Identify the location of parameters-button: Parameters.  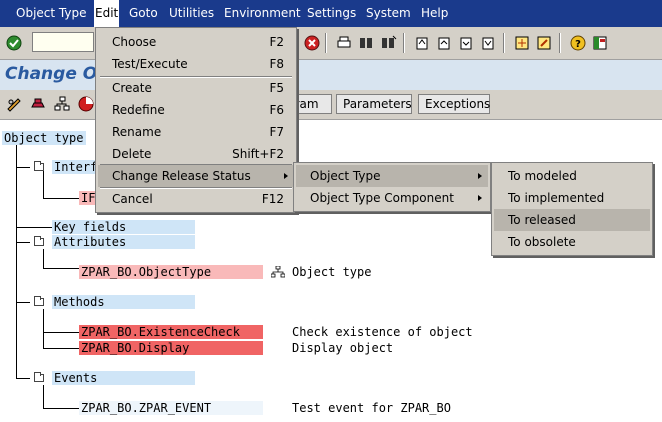
(374, 104).